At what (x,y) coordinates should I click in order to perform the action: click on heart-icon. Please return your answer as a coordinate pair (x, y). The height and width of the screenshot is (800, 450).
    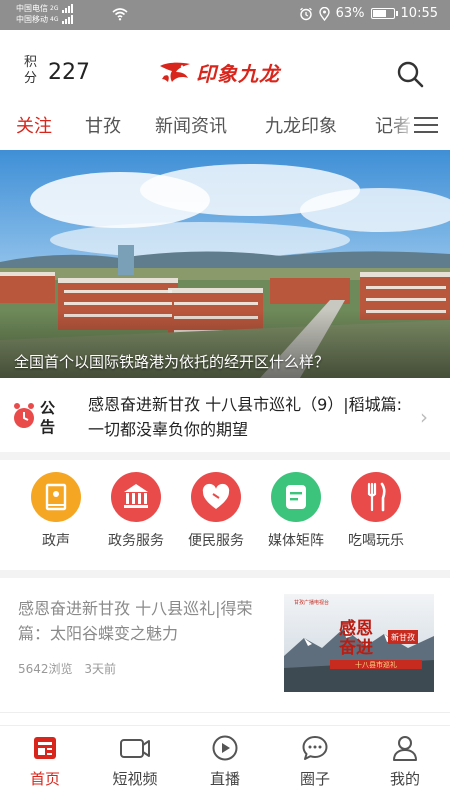
    Looking at the image, I should click on (216, 497).